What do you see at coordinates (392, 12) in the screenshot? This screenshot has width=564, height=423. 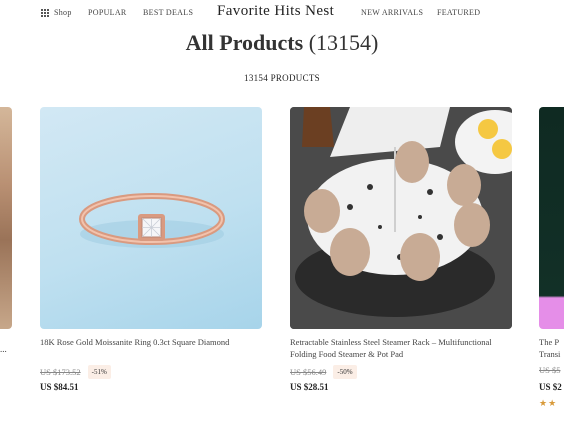 I see `nav-new-arrivals-link: NEW ARRIVALS` at bounding box center [392, 12].